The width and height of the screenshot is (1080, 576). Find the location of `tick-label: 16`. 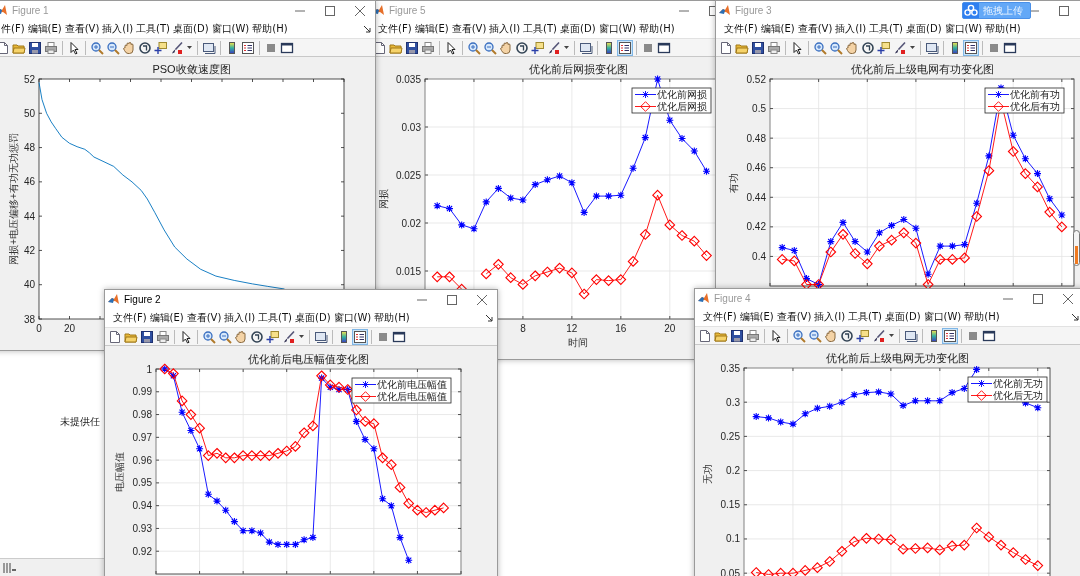

tick-label: 16 is located at coordinates (621, 328).